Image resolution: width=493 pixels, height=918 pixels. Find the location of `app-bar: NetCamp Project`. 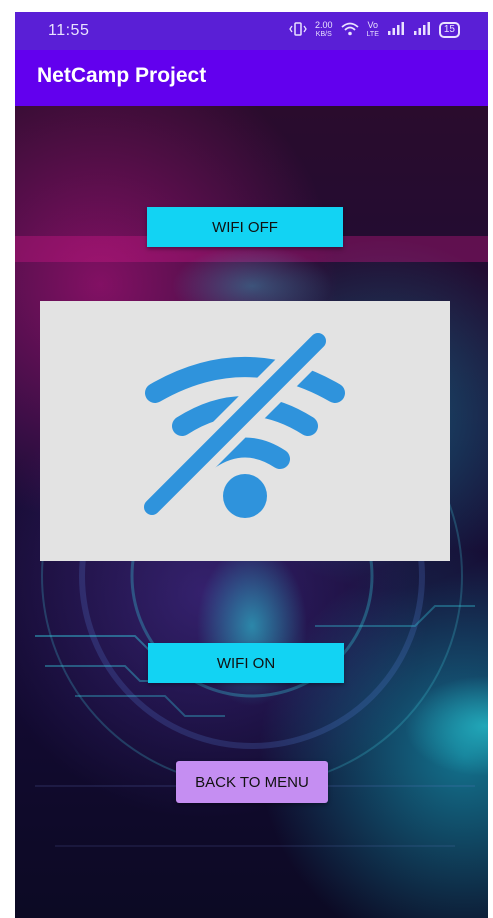

app-bar: NetCamp Project is located at coordinates (251, 78).